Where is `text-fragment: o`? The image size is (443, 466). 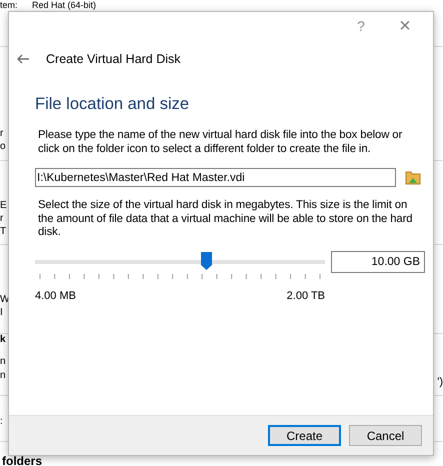 text-fragment: o is located at coordinates (3, 147).